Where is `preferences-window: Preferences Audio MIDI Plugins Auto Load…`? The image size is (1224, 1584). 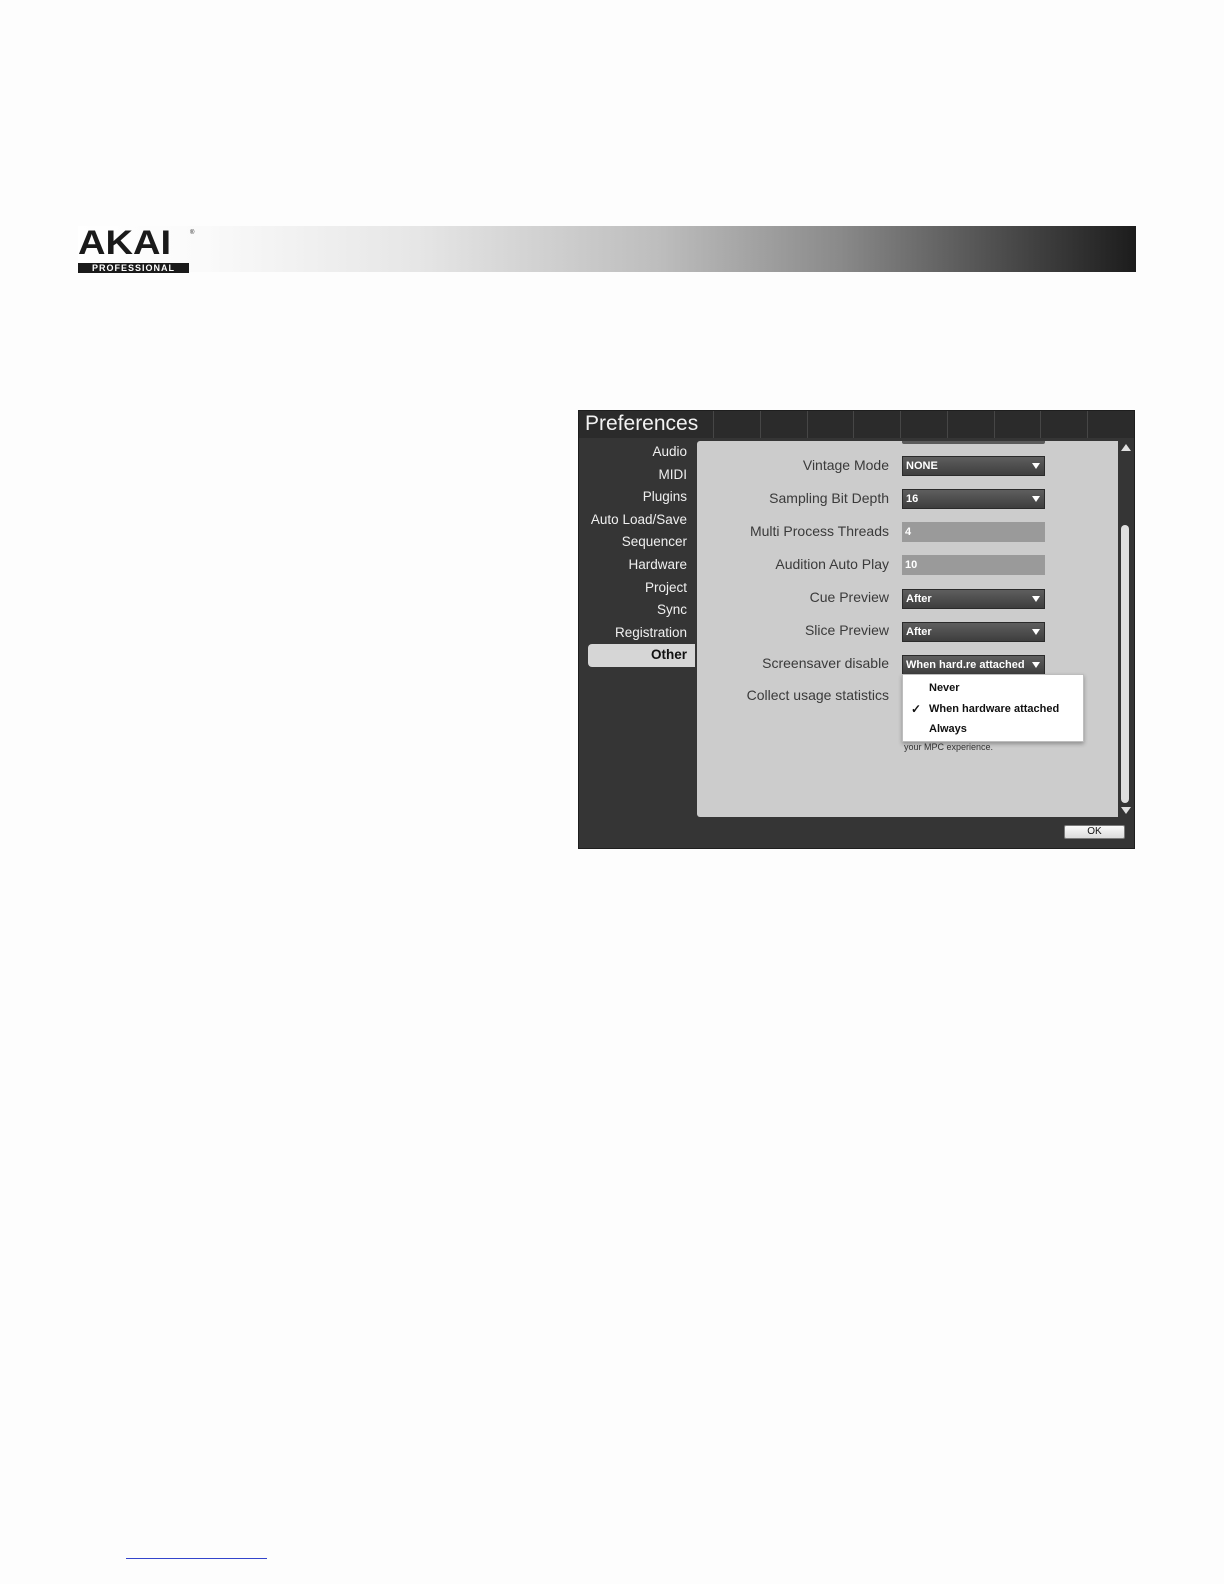 preferences-window: Preferences Audio MIDI Plugins Auto Load… is located at coordinates (856, 629).